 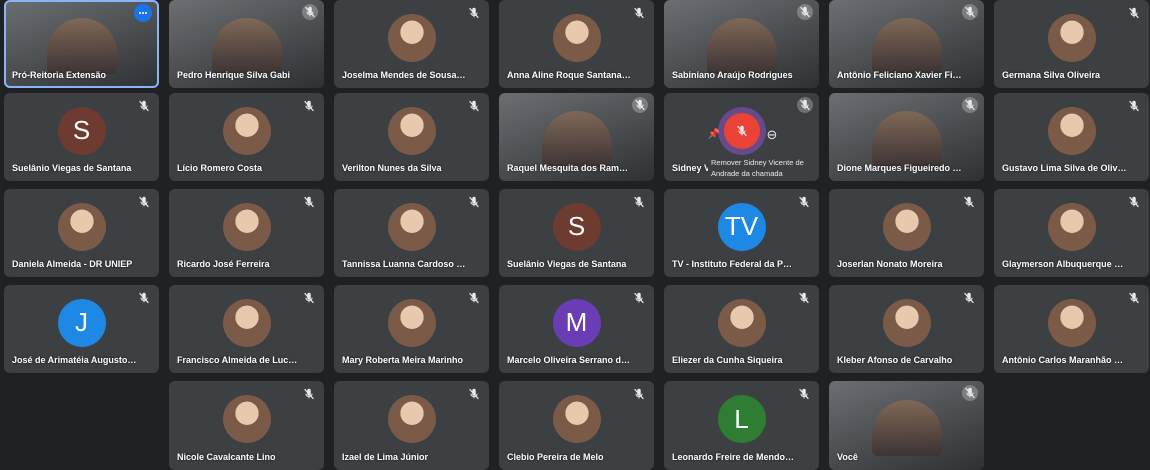 I want to click on participant-tile: Ricardo José Ferreira, so click(x=246, y=233).